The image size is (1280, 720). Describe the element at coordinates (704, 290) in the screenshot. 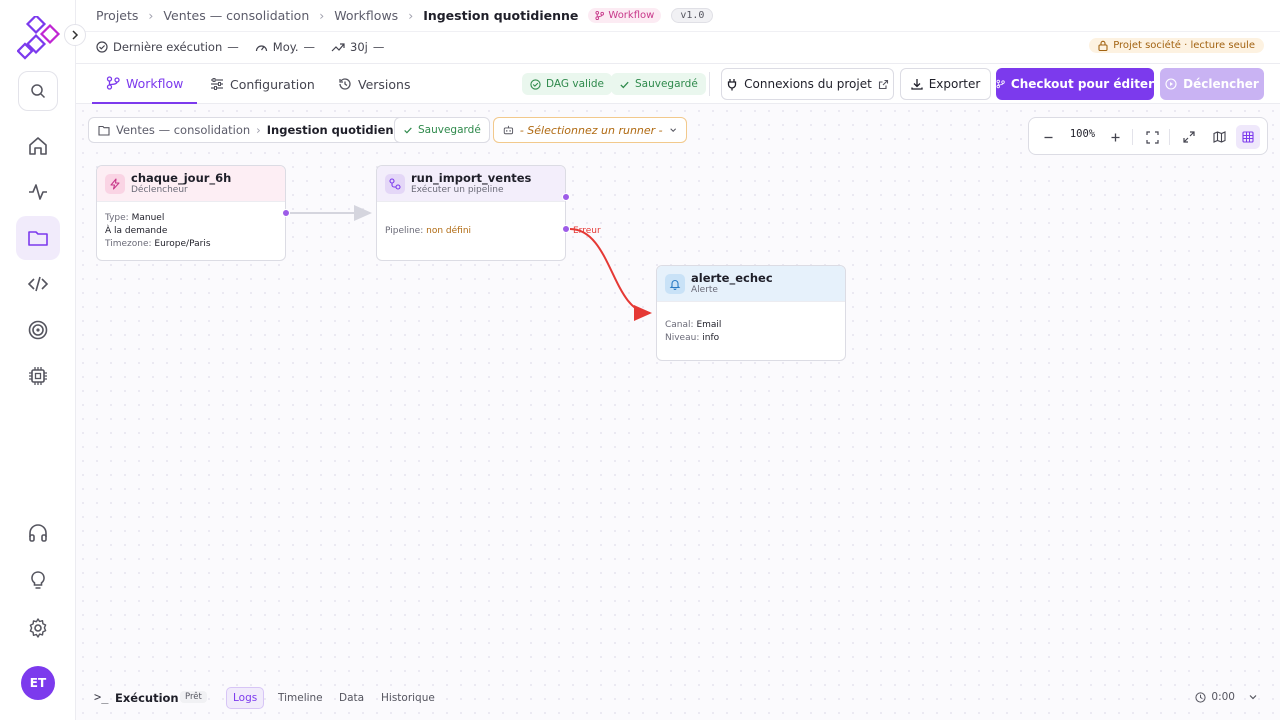

I see `node-subtitle: Alerte` at that location.